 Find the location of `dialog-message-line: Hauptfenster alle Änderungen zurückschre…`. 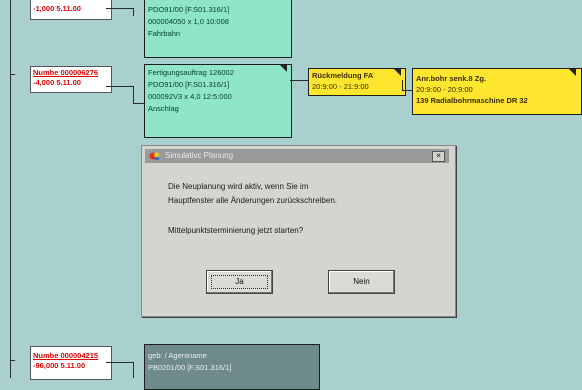

dialog-message-line: Hauptfenster alle Änderungen zurückschre… is located at coordinates (252, 200).